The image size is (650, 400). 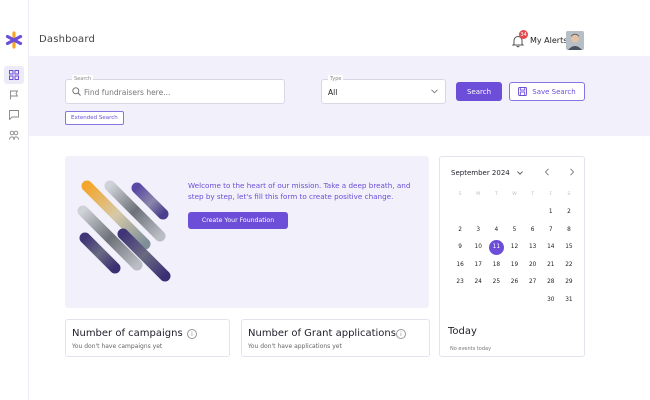 I want to click on today-subtitle: No events today, so click(x=471, y=349).